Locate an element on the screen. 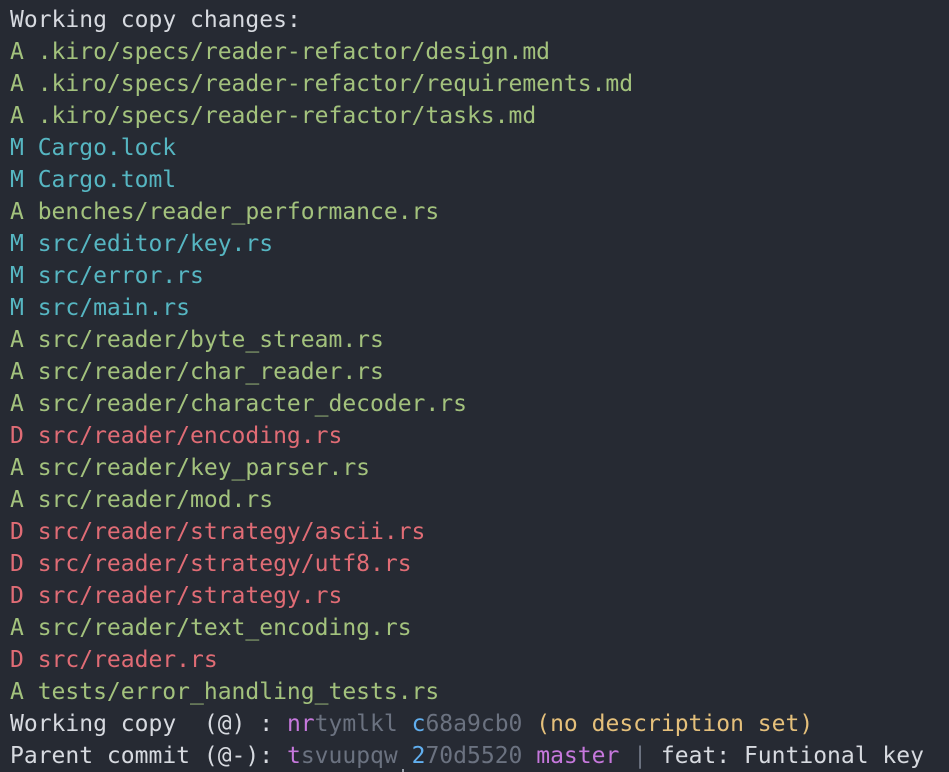  change-row: M src/main.rs is located at coordinates (479, 308).